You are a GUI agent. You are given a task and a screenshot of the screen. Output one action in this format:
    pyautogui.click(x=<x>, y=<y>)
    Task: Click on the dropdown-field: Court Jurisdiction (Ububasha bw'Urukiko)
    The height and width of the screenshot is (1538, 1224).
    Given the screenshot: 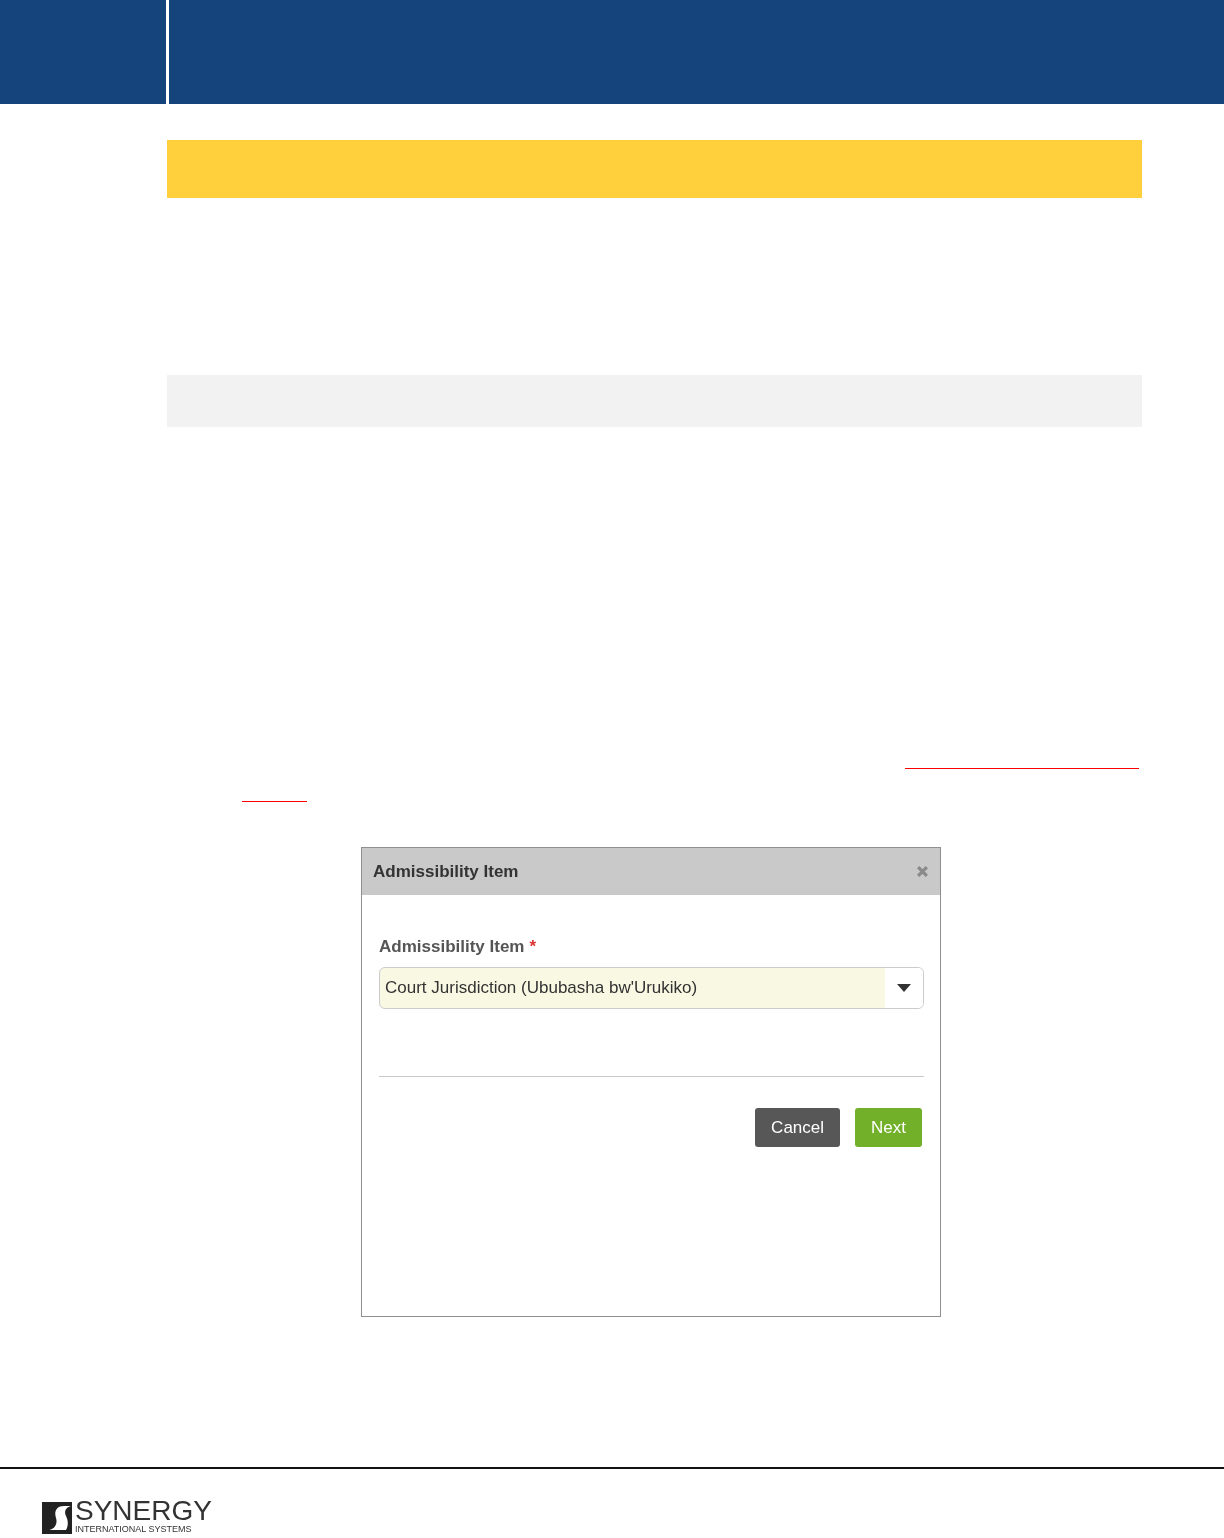 What is the action you would take?
    pyautogui.click(x=651, y=988)
    